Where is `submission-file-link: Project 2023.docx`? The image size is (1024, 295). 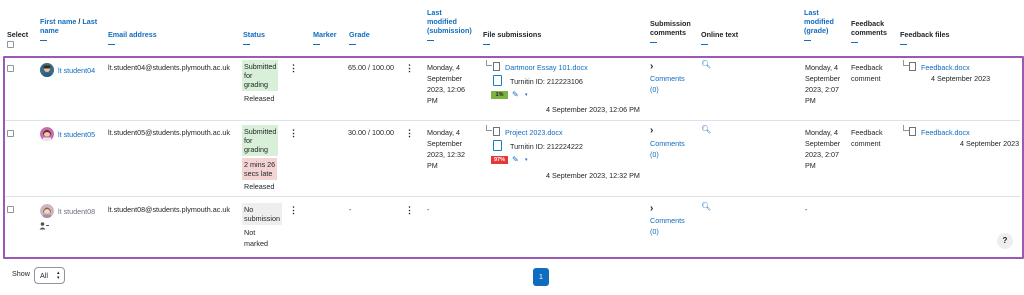
submission-file-link: Project 2023.docx is located at coordinates (534, 132).